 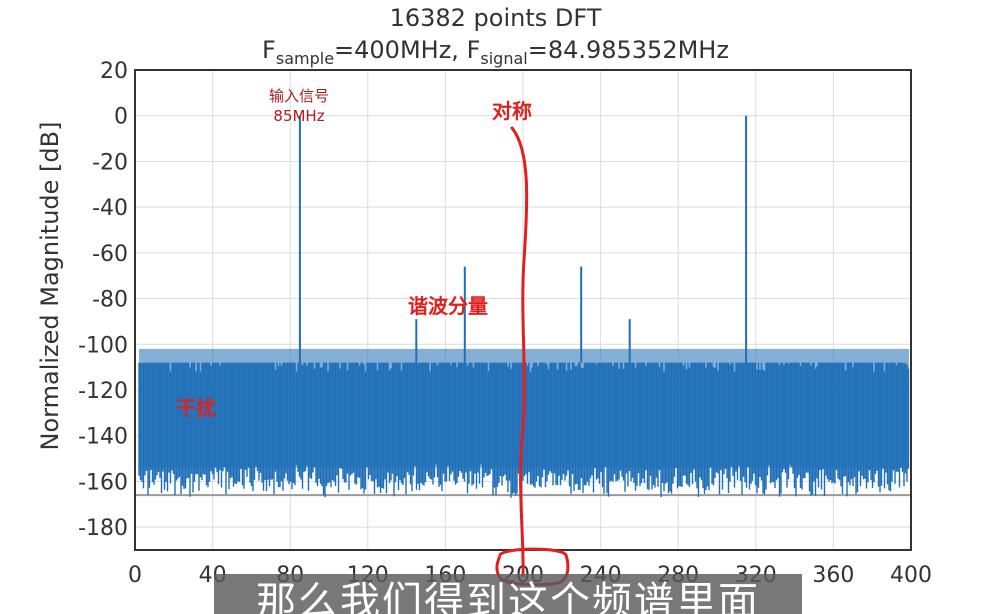 I want to click on y-tick-label: -140, so click(x=103, y=437).